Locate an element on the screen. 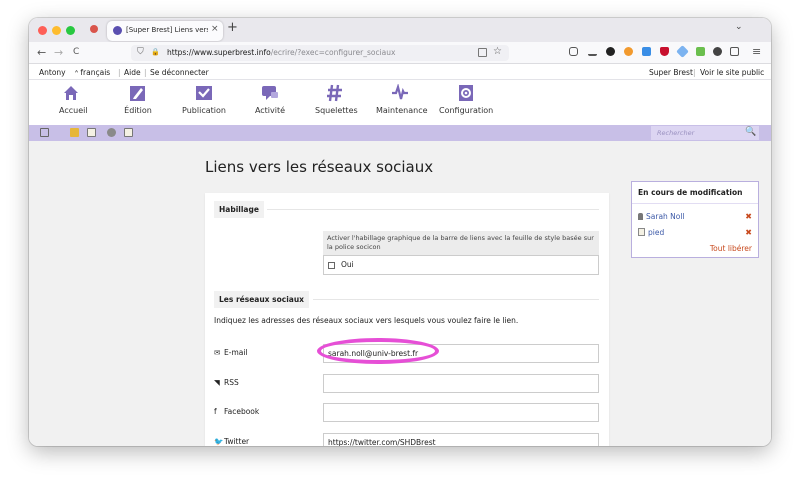 This screenshot has height=485, width=800. bookmark-star-icon: ☆ is located at coordinates (497, 51).